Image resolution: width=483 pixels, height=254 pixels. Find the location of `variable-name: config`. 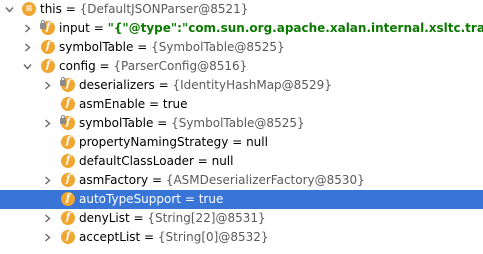

variable-name: config is located at coordinates (77, 66).